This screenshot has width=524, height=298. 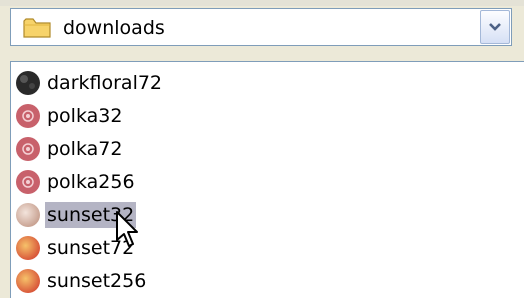 What do you see at coordinates (105, 83) in the screenshot?
I see `file-name: darkfloral72` at bounding box center [105, 83].